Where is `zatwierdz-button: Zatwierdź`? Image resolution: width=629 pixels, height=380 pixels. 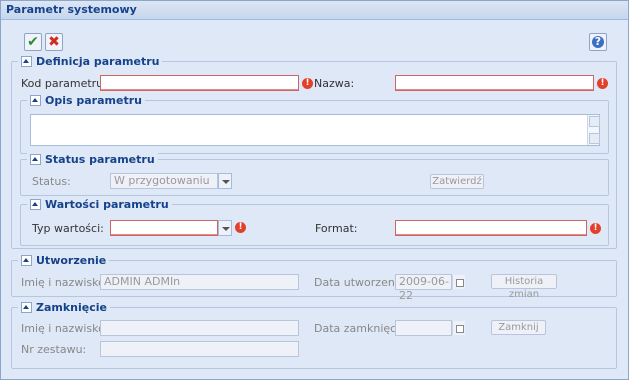
zatwierdz-button: Zatwierdź is located at coordinates (457, 181).